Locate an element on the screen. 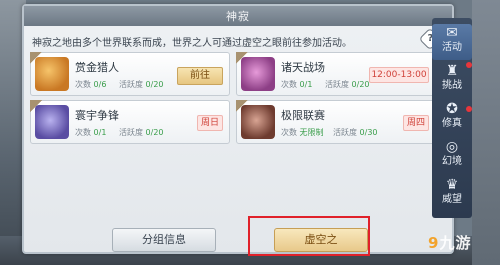 This screenshot has height=265, width=500. activity-card-bounty-hunter: 赏金猎人 次数 0/6 活跃度 0/20 前往 is located at coordinates (130, 74).